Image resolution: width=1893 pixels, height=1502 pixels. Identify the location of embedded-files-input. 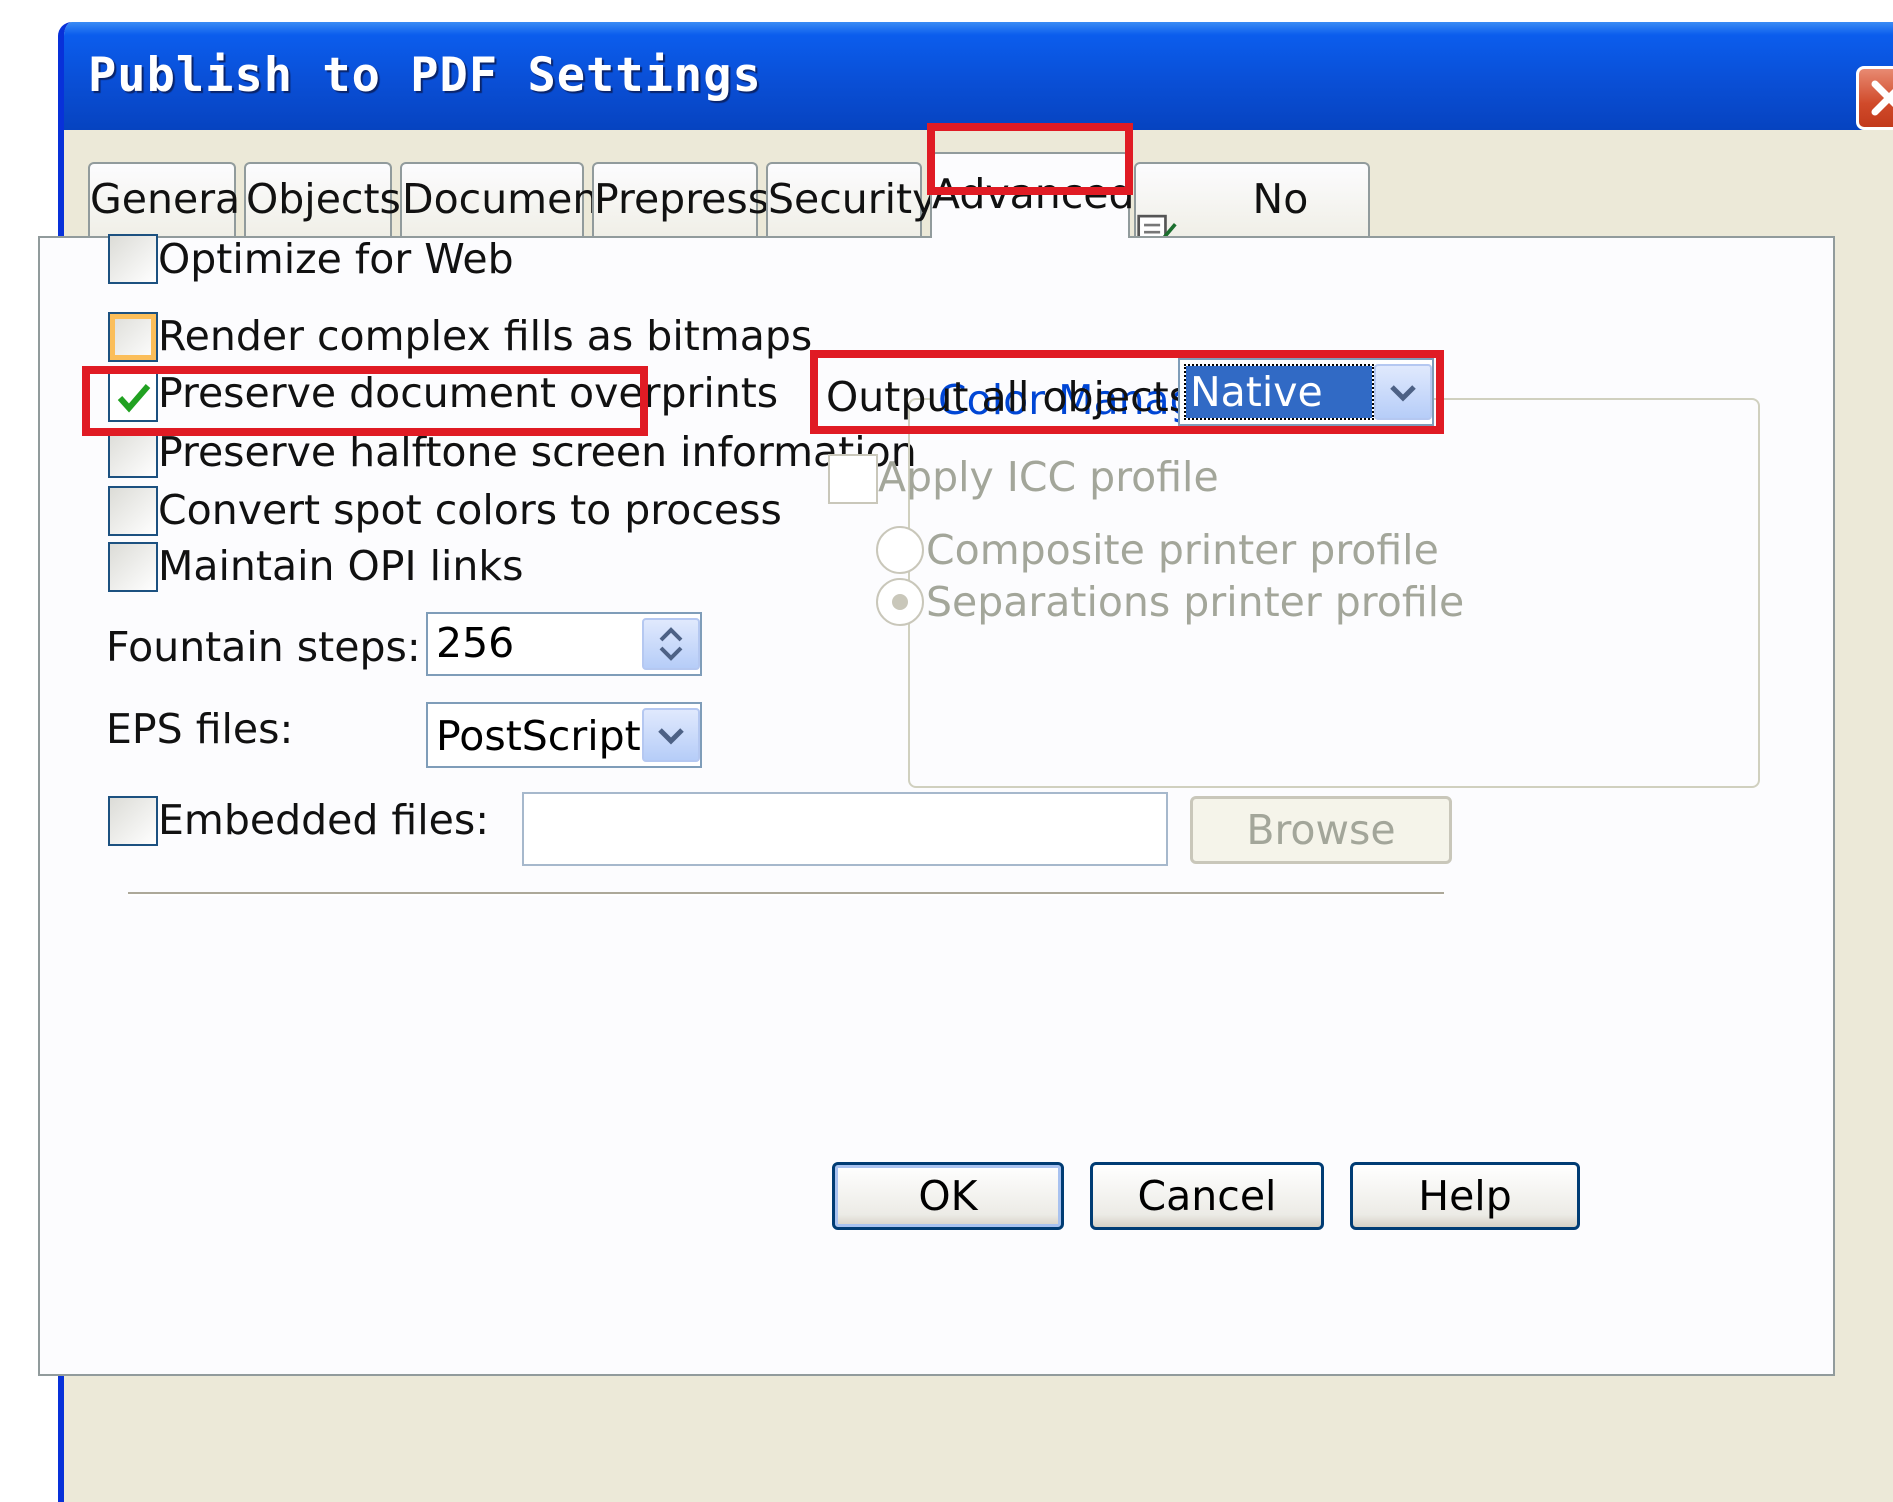
(845, 829).